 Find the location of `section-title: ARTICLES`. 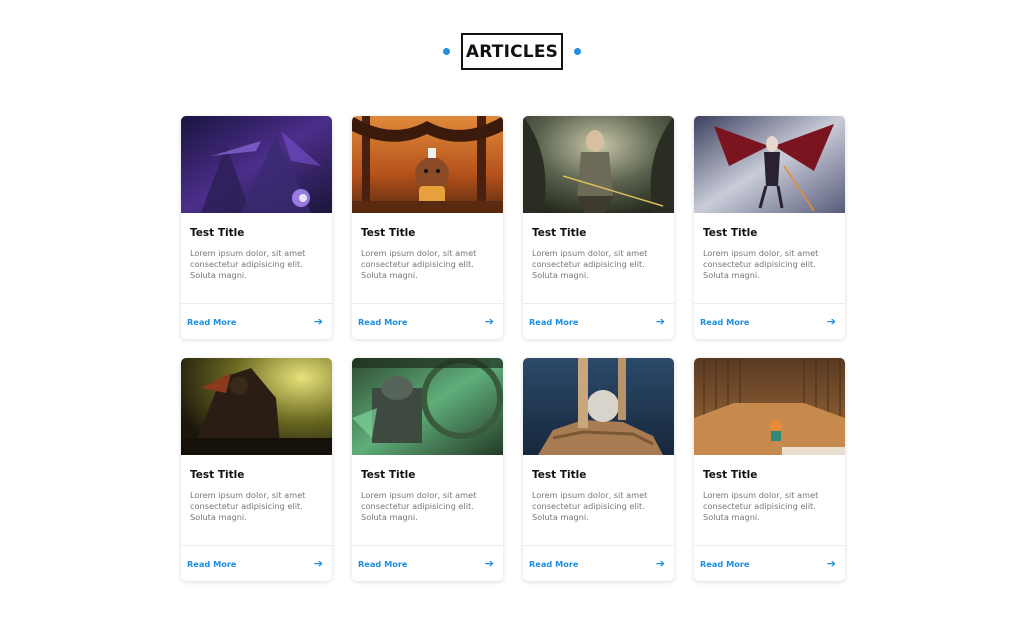

section-title: ARTICLES is located at coordinates (512, 51).